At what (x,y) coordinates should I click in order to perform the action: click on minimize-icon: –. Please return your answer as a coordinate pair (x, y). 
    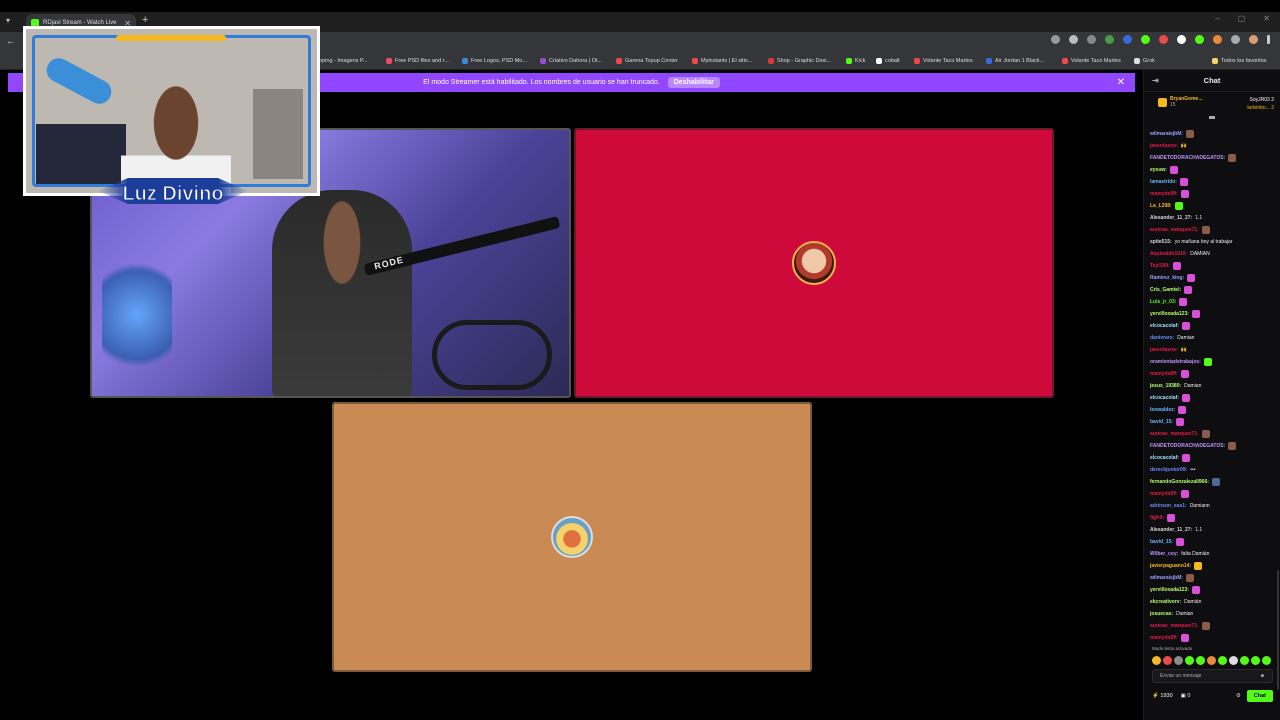
    Looking at the image, I should click on (1217, 18).